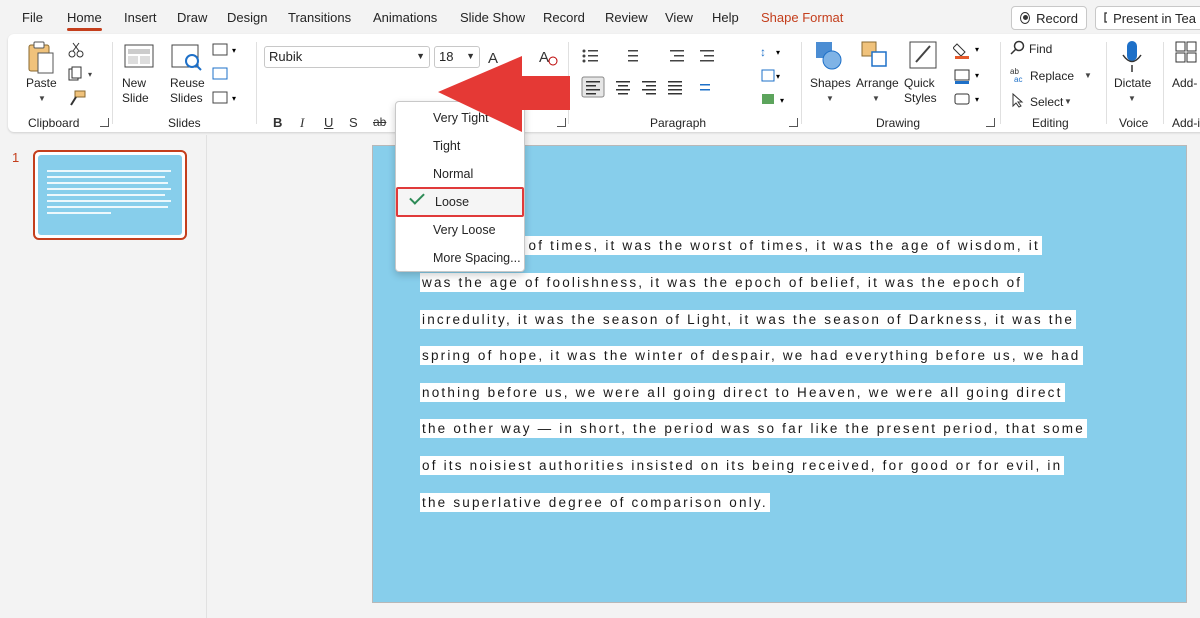 This screenshot has width=1200, height=618. What do you see at coordinates (678, 123) in the screenshot?
I see `paragraph-group-label: Paragraph` at bounding box center [678, 123].